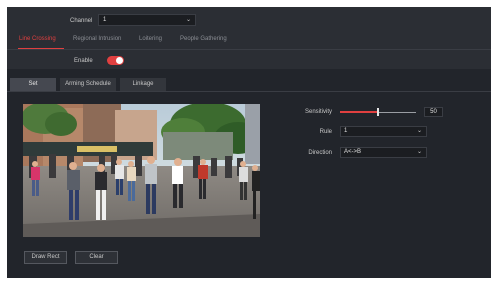  I want to click on tab-people-gathering: People Gathering, so click(203, 39).